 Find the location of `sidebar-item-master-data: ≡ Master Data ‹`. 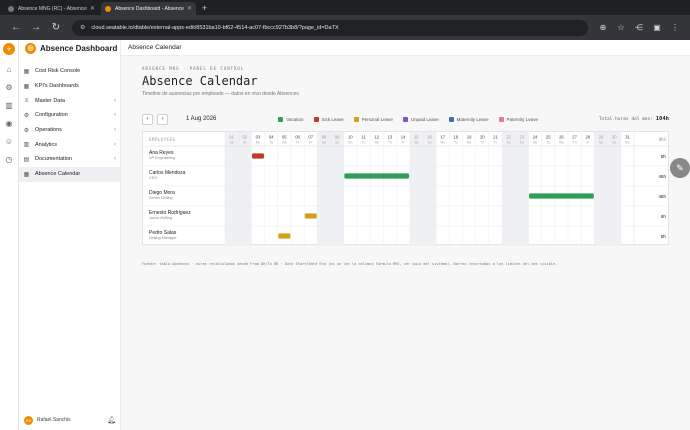

sidebar-item-master-data: ≡ Master Data ‹ is located at coordinates (69, 100).